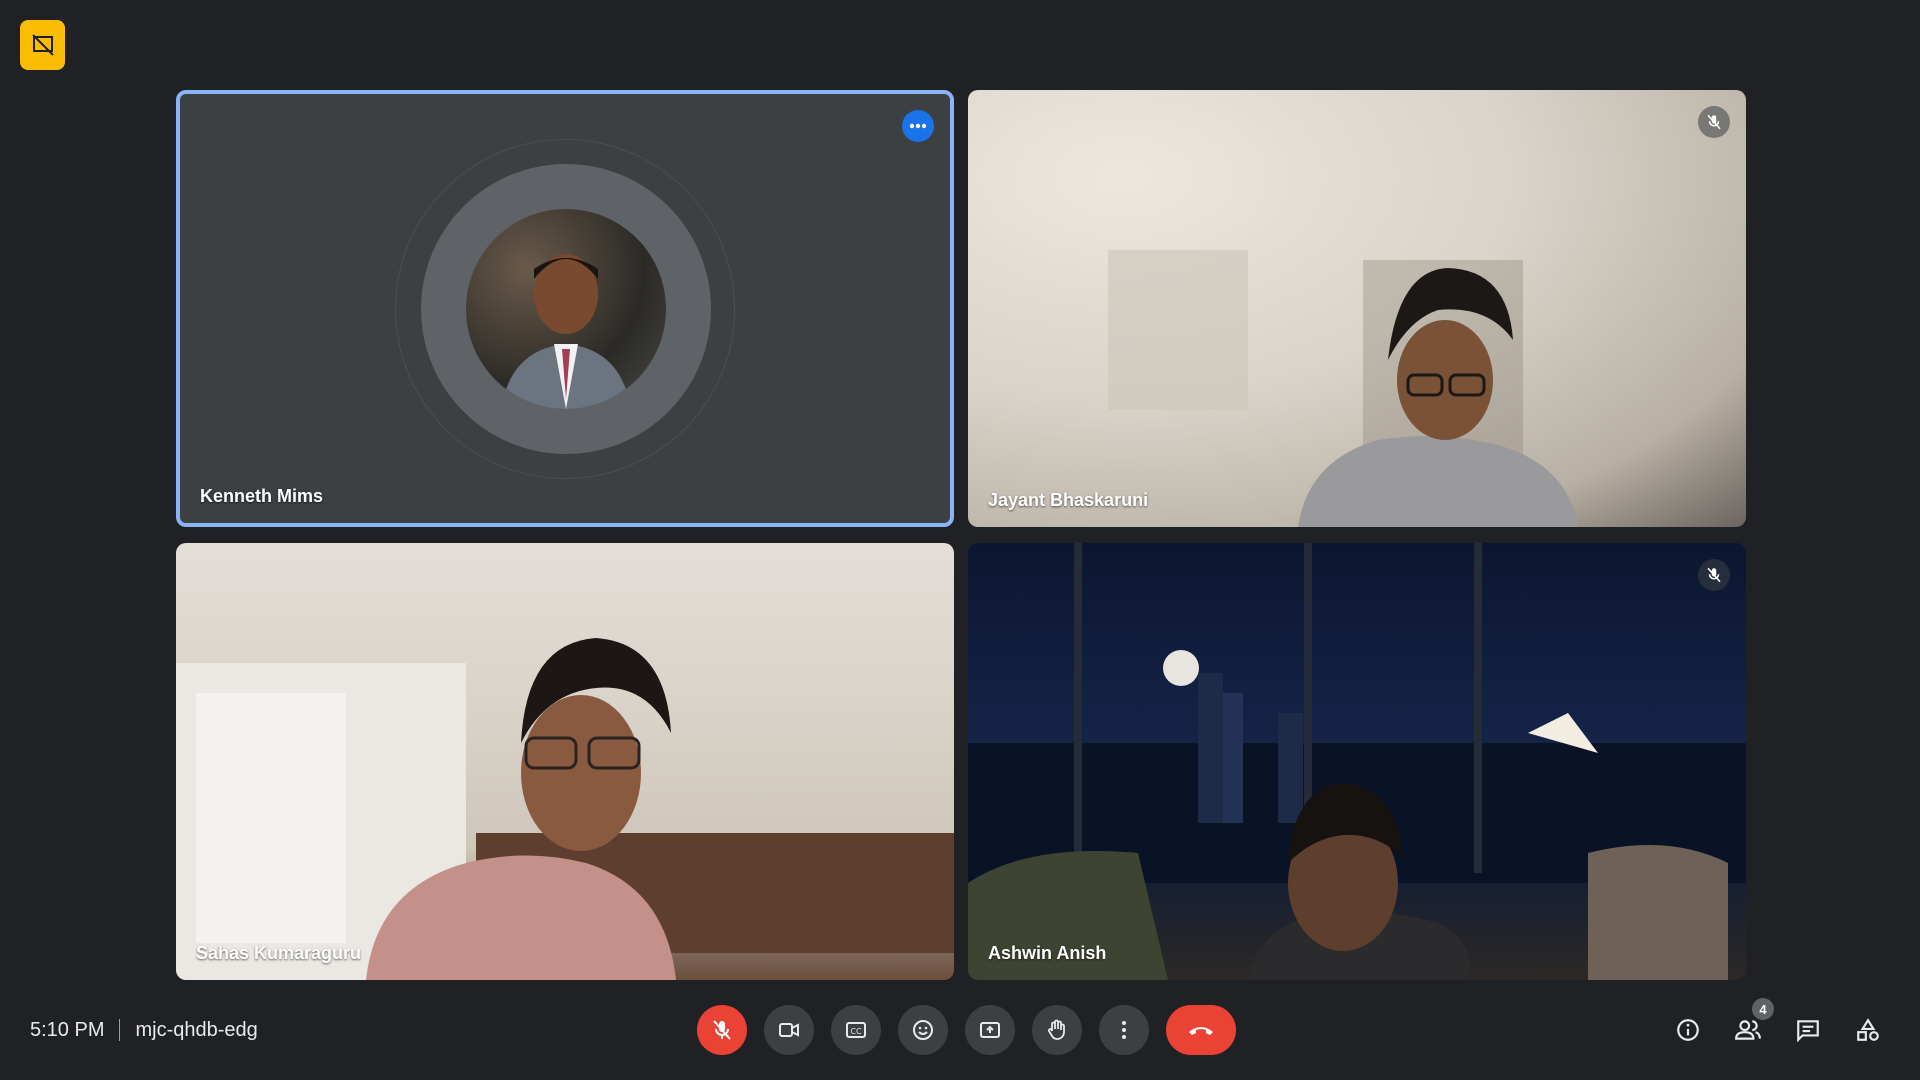  What do you see at coordinates (262, 496) in the screenshot?
I see `participant-name: Kenneth Mims` at bounding box center [262, 496].